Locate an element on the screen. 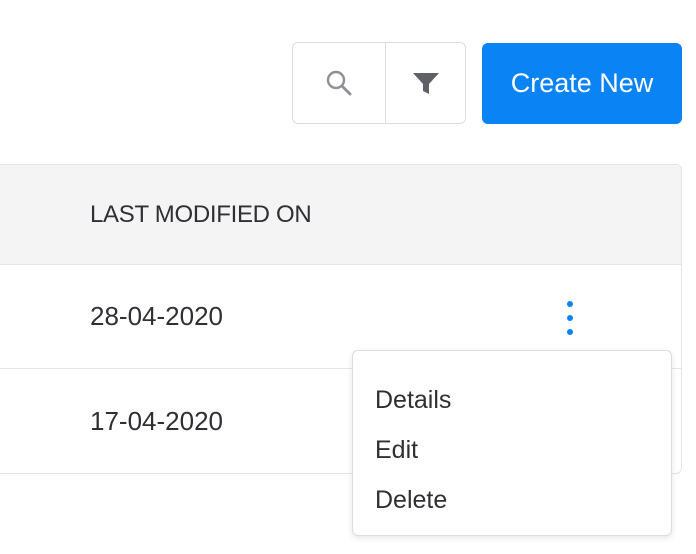  last-modified-cell: 28-04-2020 is located at coordinates (156, 316).